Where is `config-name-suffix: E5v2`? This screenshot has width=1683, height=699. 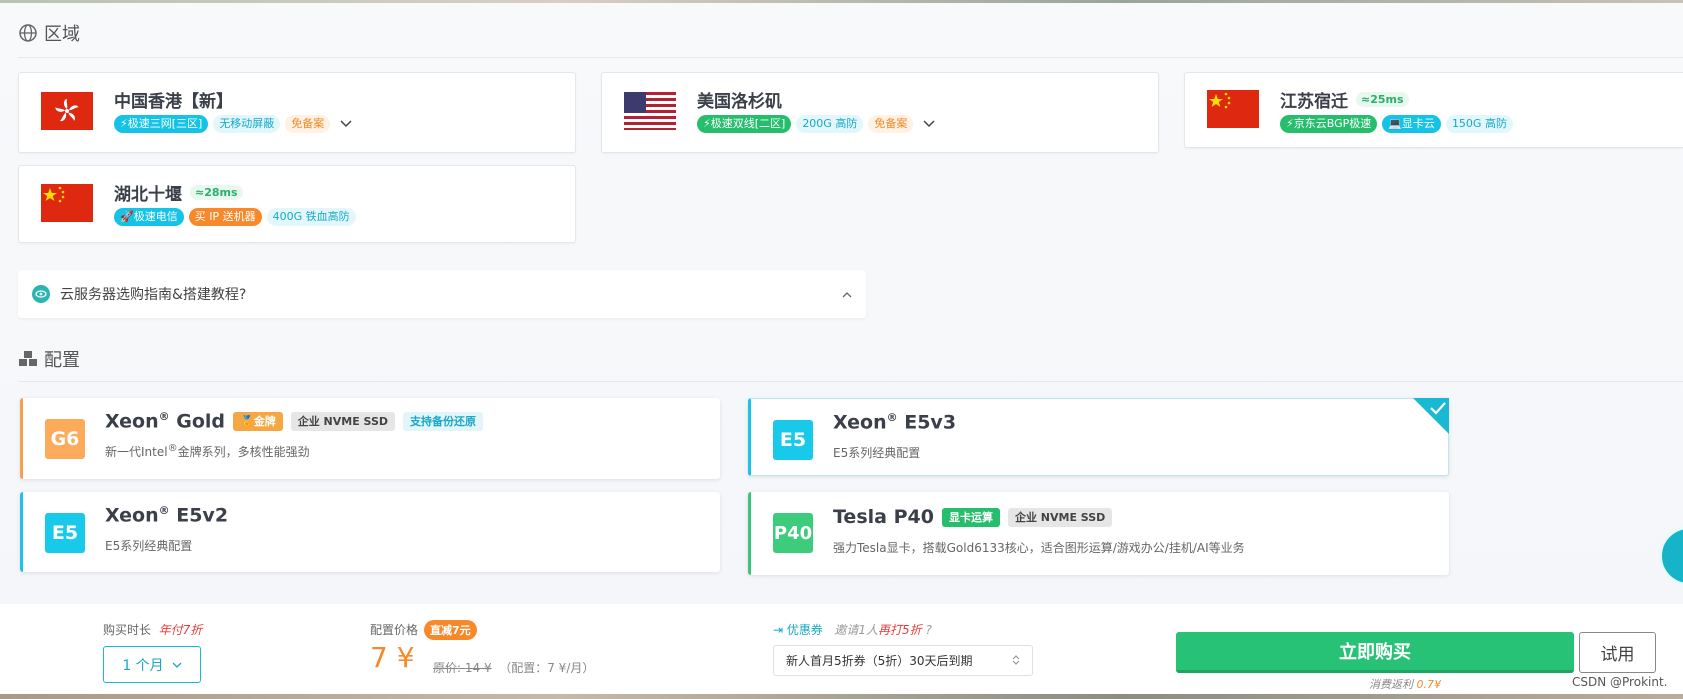
config-name-suffix: E5v2 is located at coordinates (202, 515).